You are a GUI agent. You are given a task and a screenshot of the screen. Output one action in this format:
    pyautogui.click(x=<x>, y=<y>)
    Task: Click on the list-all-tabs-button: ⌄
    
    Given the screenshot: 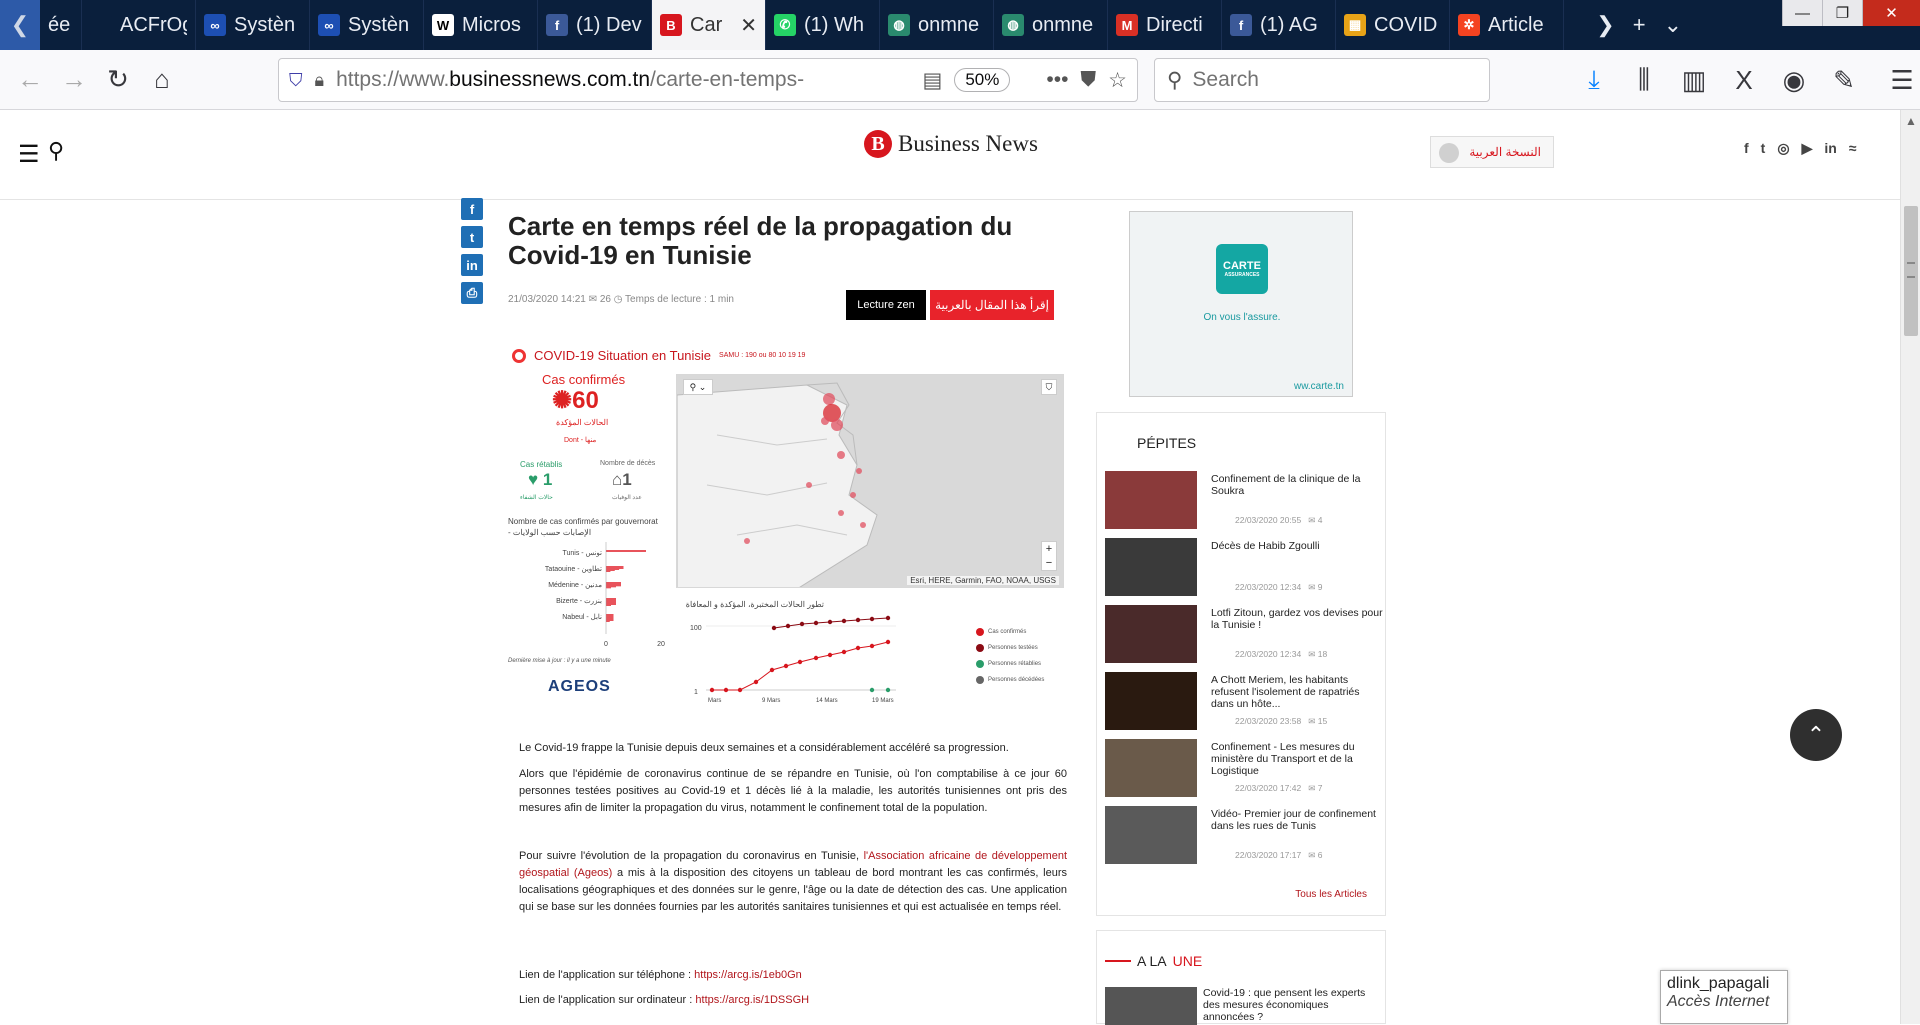 What is the action you would take?
    pyautogui.click(x=1673, y=25)
    